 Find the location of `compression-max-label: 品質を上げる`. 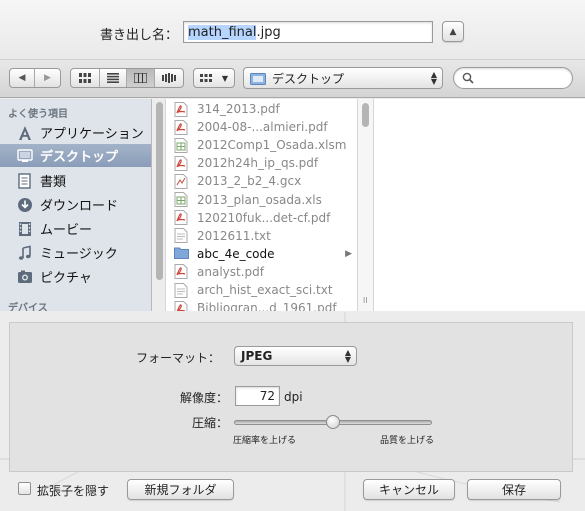

compression-max-label: 品質を上げる is located at coordinates (407, 441).